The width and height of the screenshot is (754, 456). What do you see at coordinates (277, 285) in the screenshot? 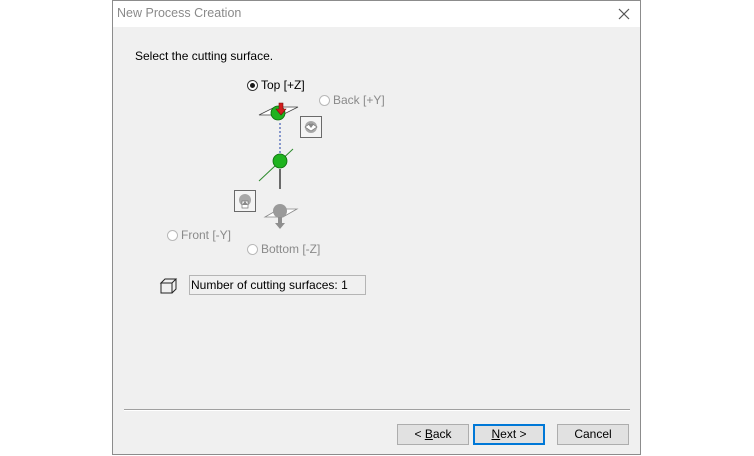
I see `cutting-surface-count: Number of cutting surfaces: 1` at bounding box center [277, 285].